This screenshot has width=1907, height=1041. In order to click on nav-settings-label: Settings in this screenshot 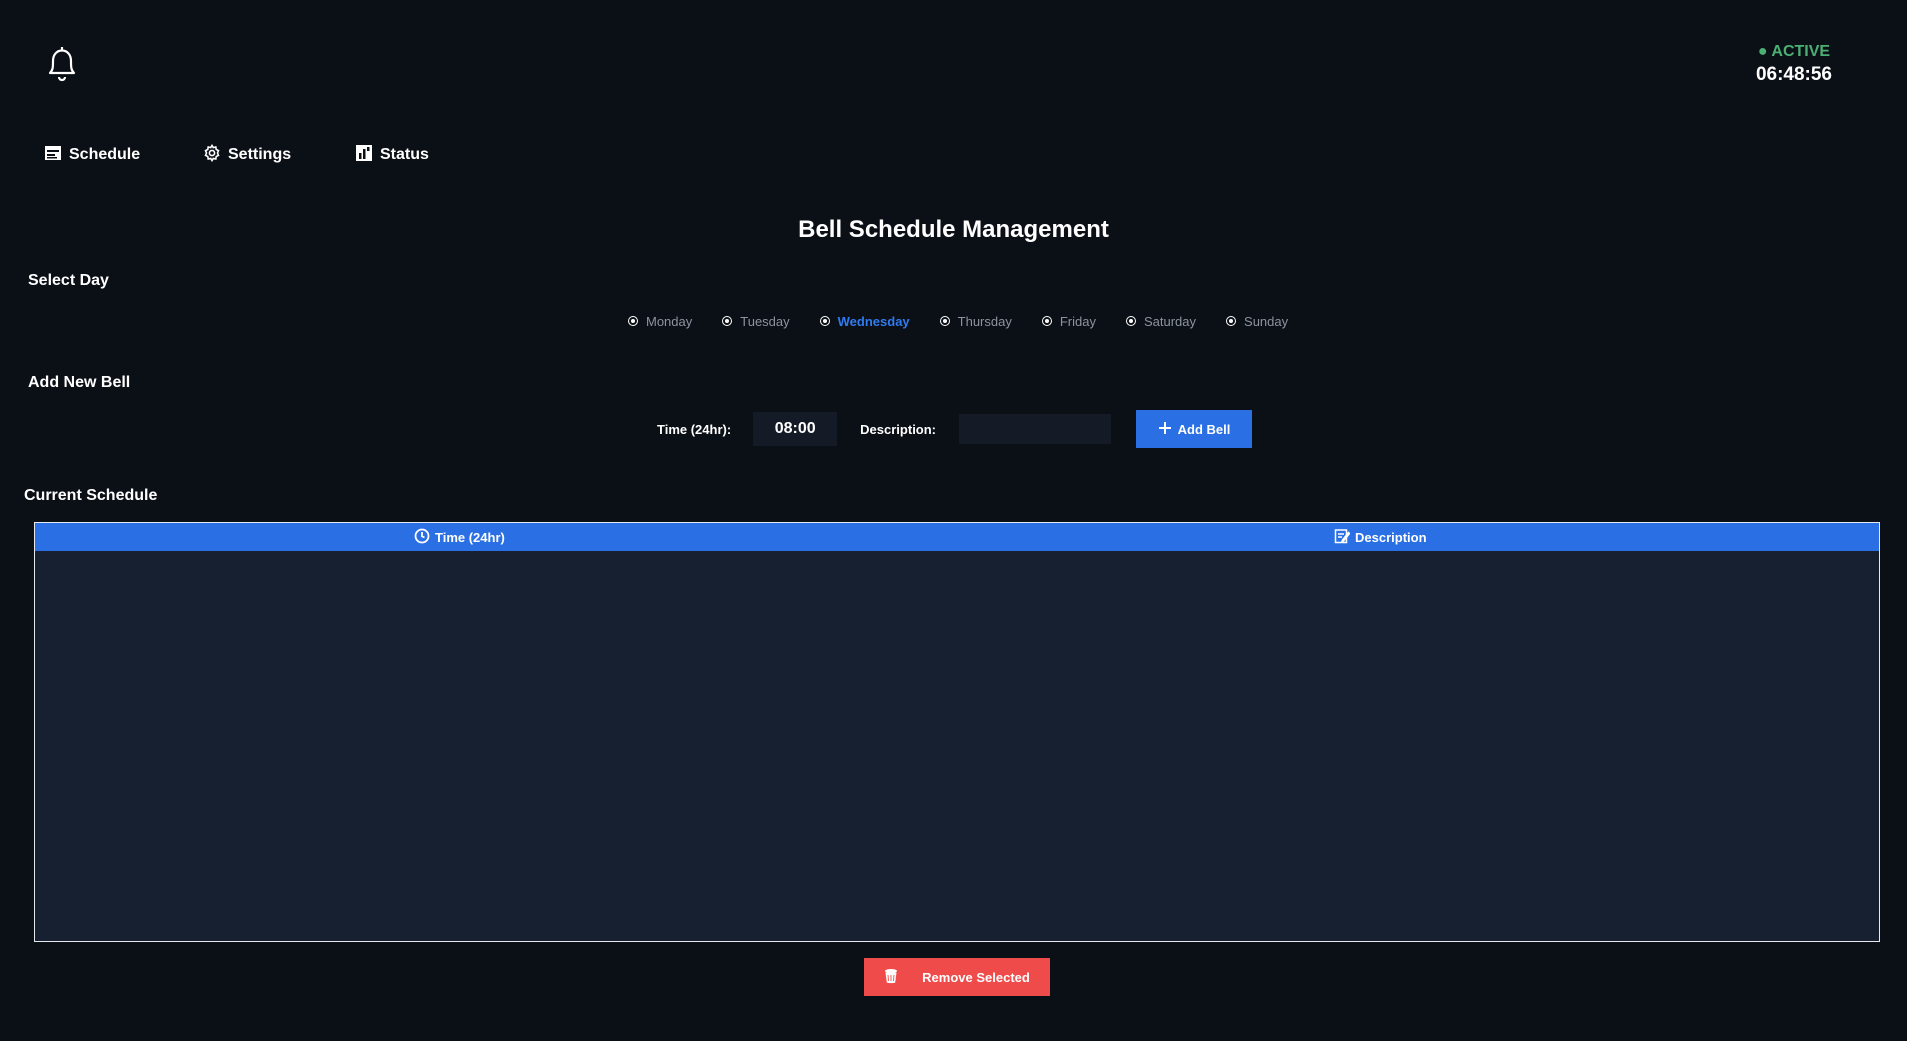, I will do `click(260, 154)`.